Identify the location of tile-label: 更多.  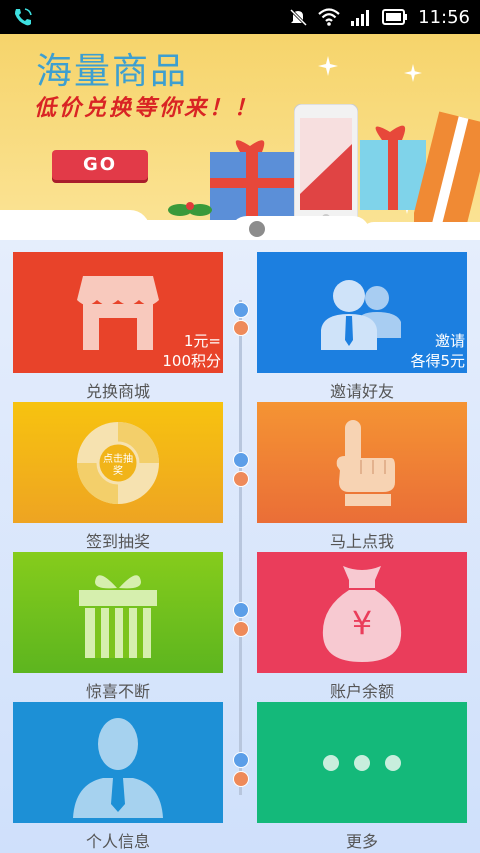
(361, 841).